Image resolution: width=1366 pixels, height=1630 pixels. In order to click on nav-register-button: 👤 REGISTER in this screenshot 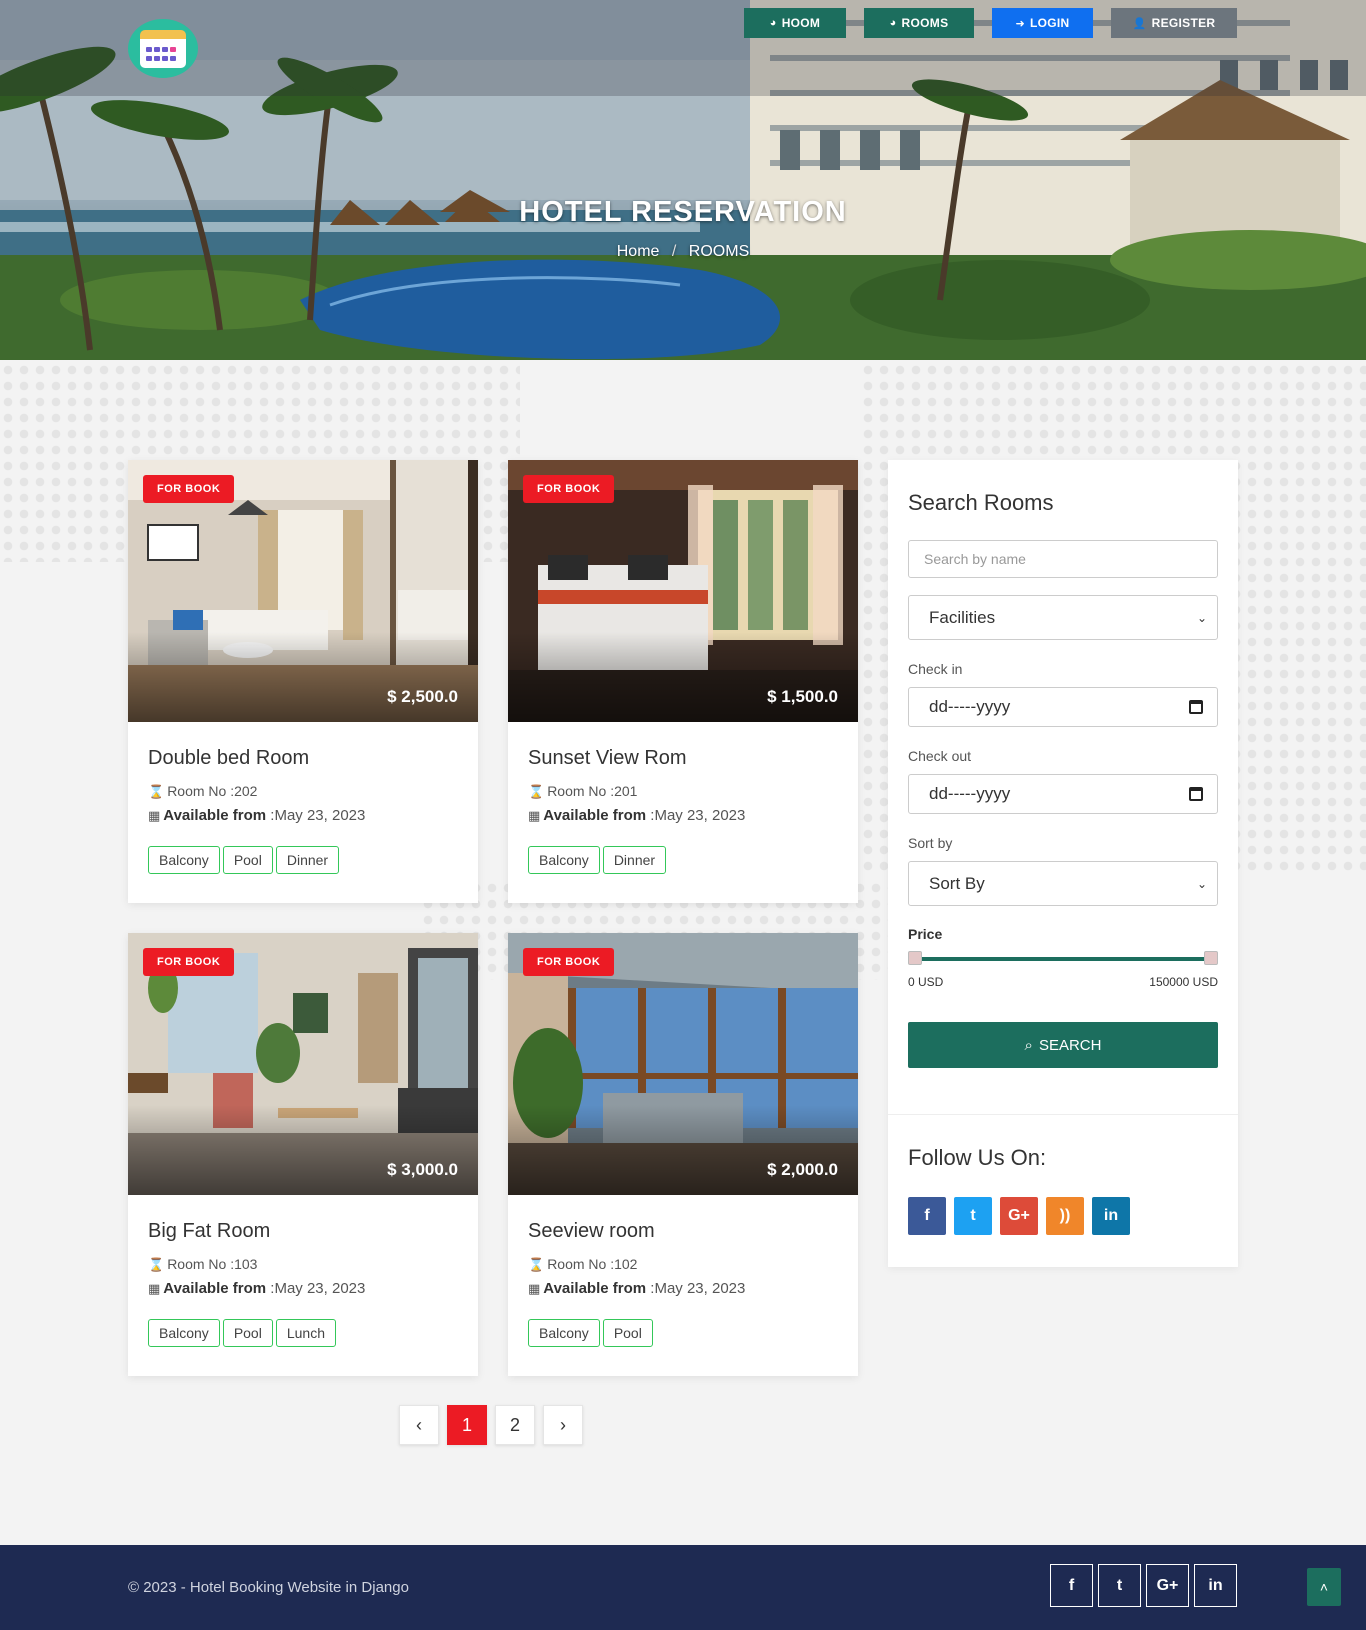, I will do `click(1174, 23)`.